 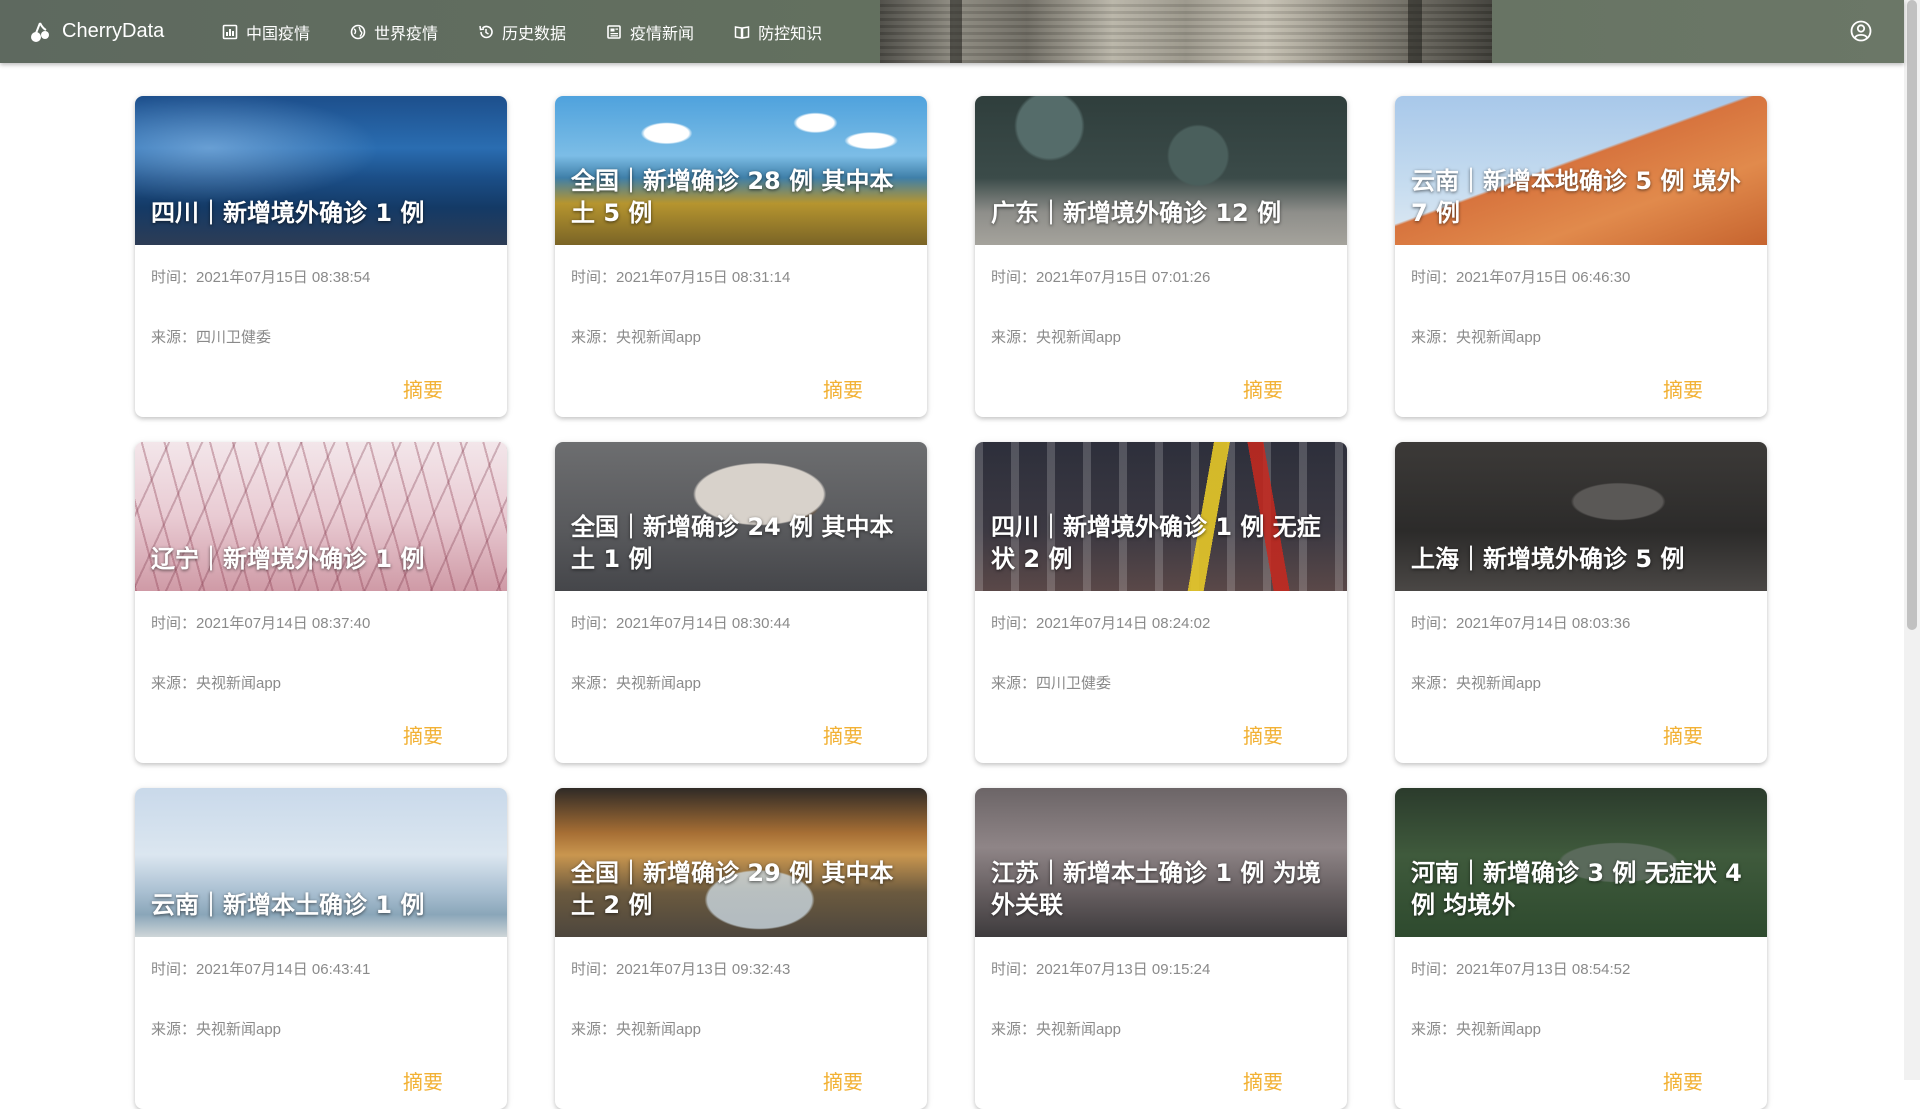 I want to click on card-time: 时间：2021年07月13日 09:32:43, so click(x=681, y=969).